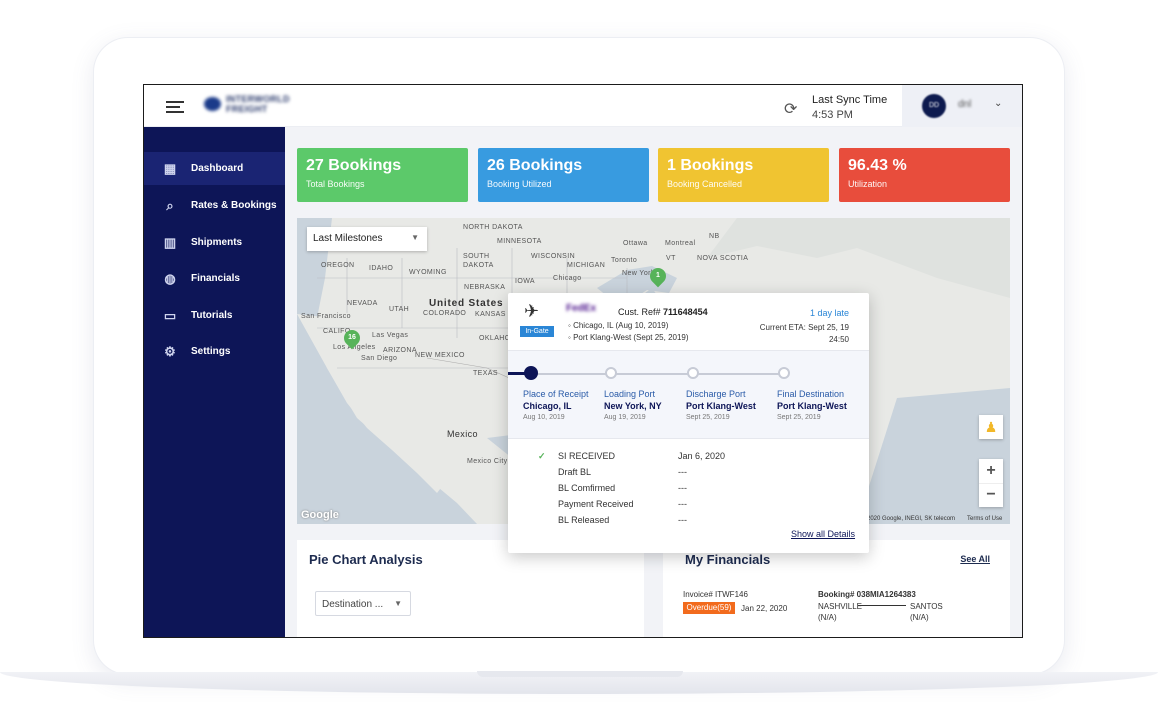  Describe the element at coordinates (493, 227) in the screenshot. I see `map-label: NORTH DAKOTA` at that location.